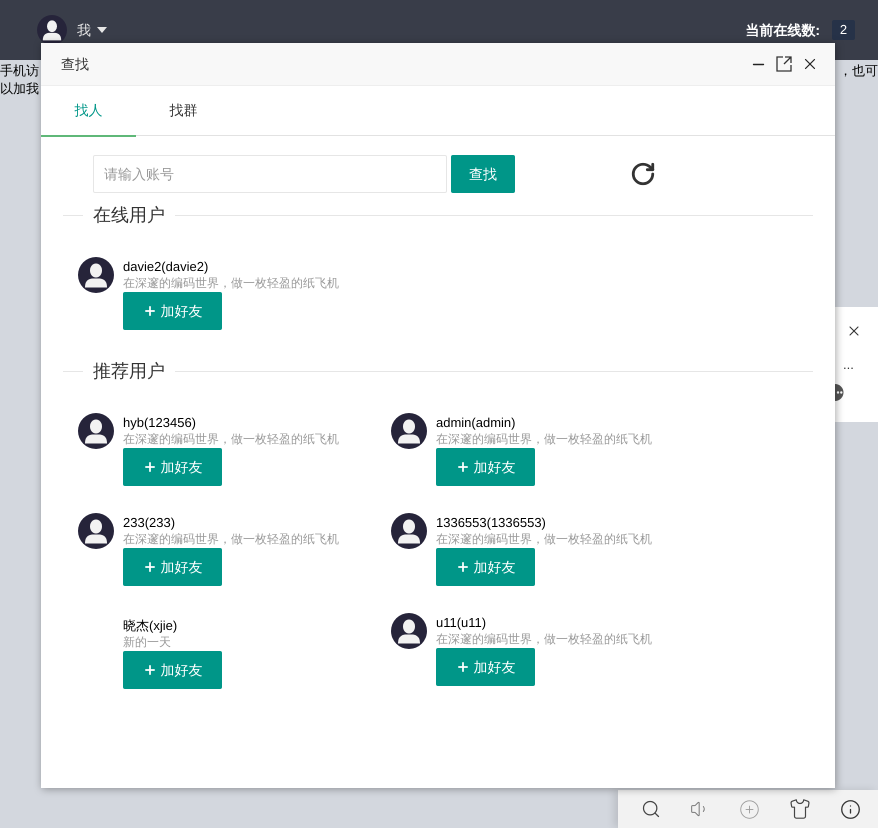 This screenshot has height=828, width=878. I want to click on page-text: 以加我, so click(19, 88).